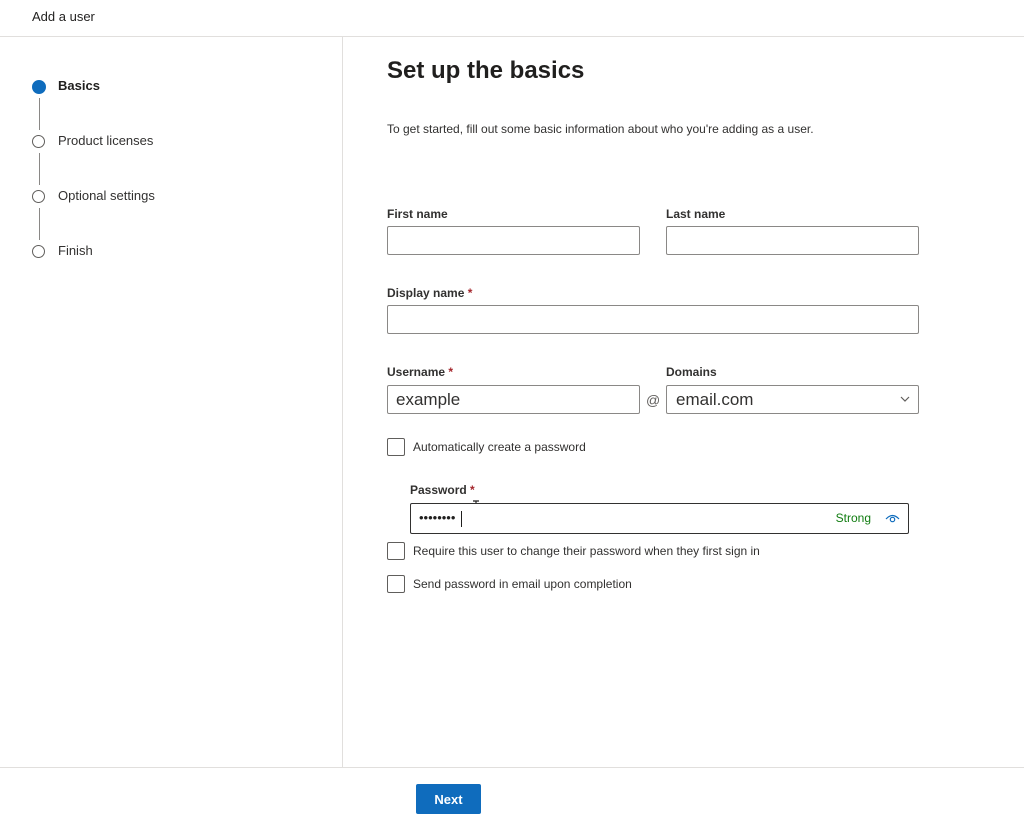 The height and width of the screenshot is (828, 1024). What do you see at coordinates (715, 399) in the screenshot?
I see `domains-selected-value: email.com` at bounding box center [715, 399].